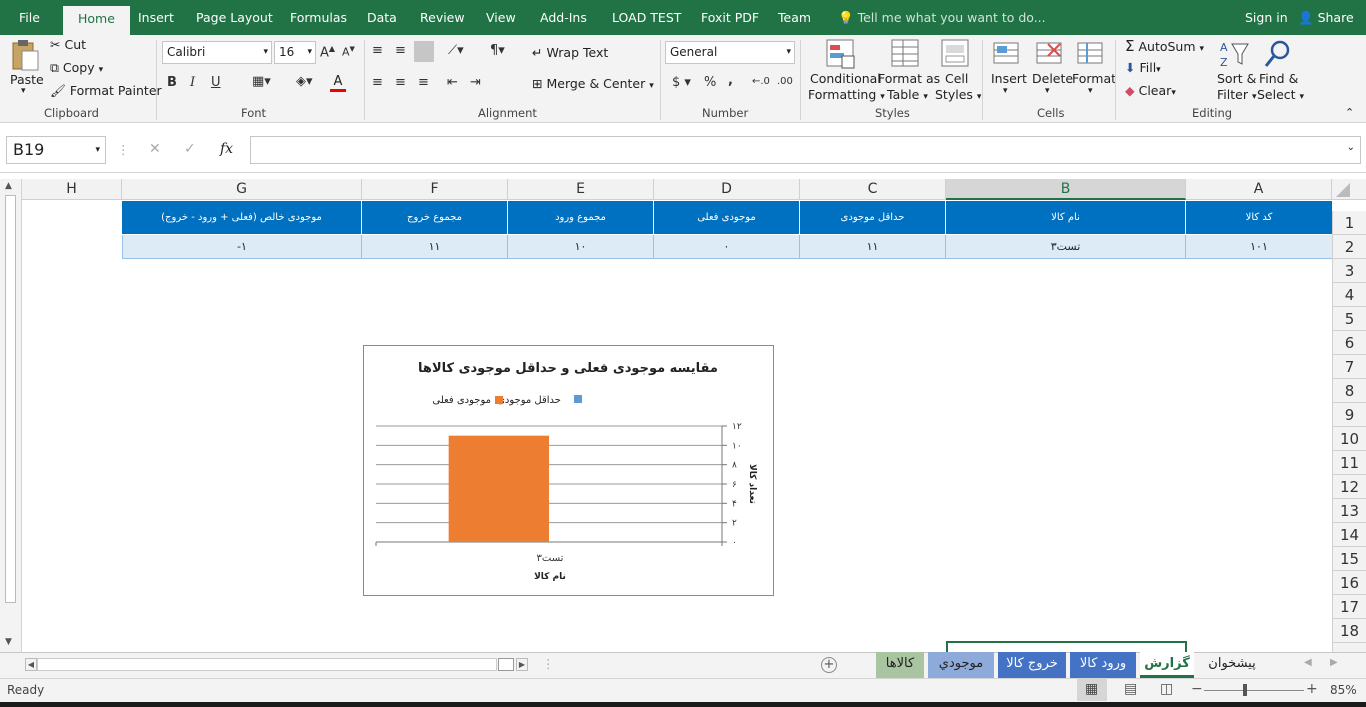  Describe the element at coordinates (1005, 91) in the screenshot. I see `chevron-down-icon: ▾` at that location.